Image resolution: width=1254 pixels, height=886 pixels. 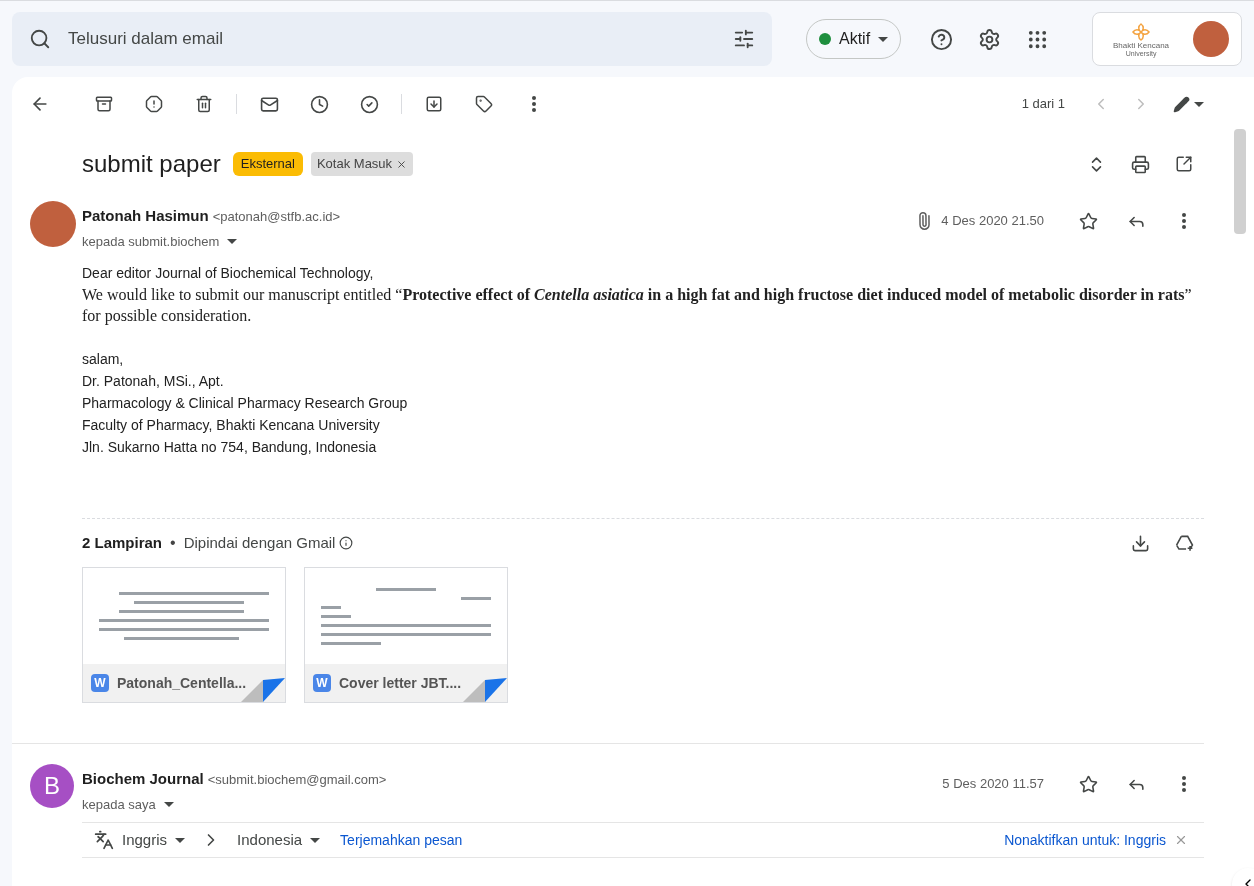 What do you see at coordinates (1184, 164) in the screenshot?
I see `external-link-icon` at bounding box center [1184, 164].